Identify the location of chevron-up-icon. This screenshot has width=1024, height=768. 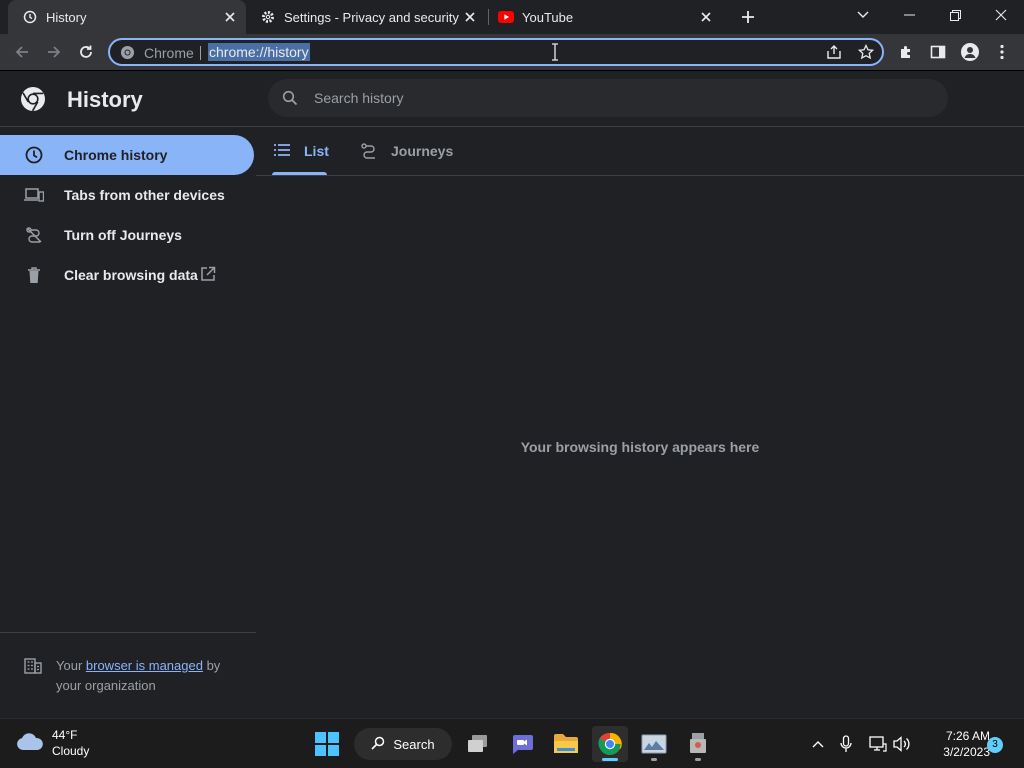
(818, 744).